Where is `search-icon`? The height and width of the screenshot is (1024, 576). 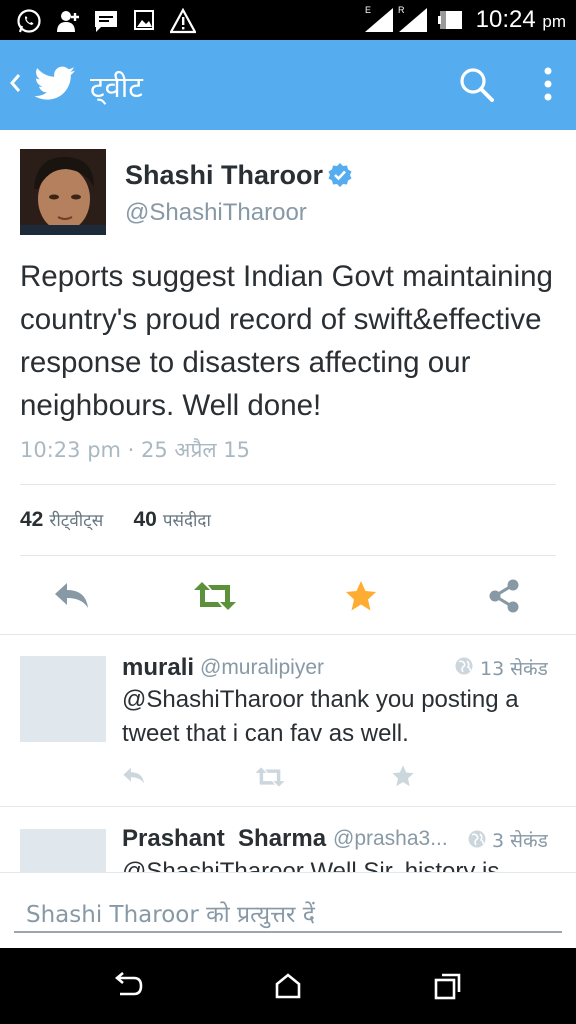
search-icon is located at coordinates (477, 87).